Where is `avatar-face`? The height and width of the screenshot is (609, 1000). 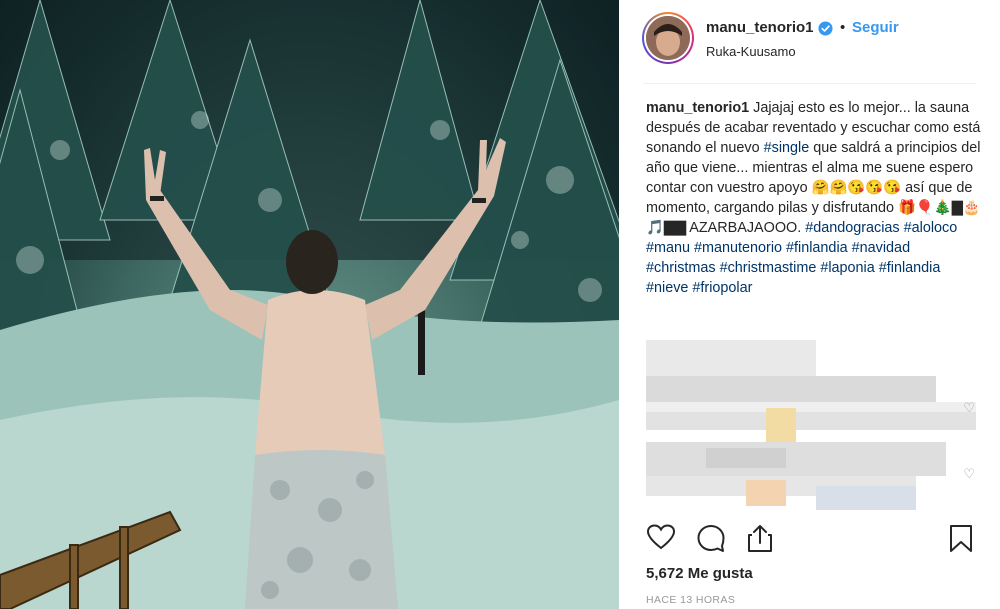
avatar-face is located at coordinates (668, 38).